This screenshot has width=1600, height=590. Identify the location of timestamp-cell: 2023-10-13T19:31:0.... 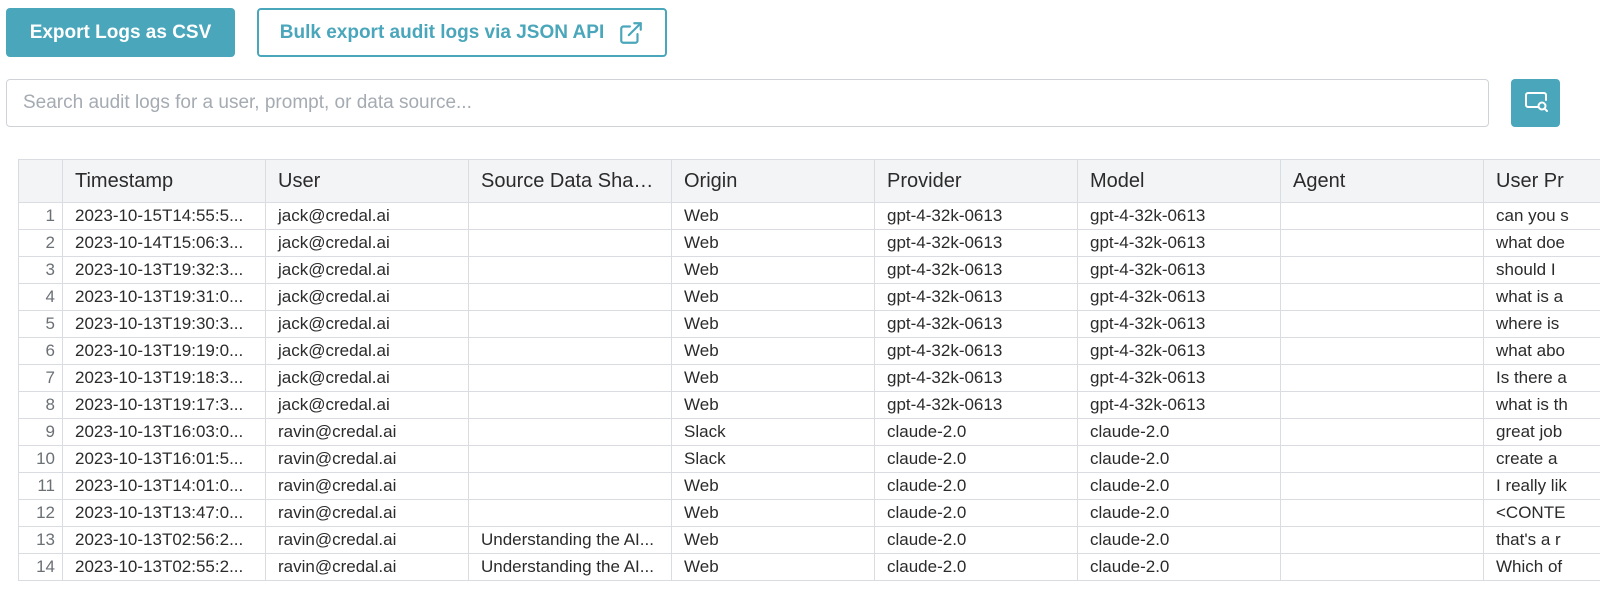
(164, 297).